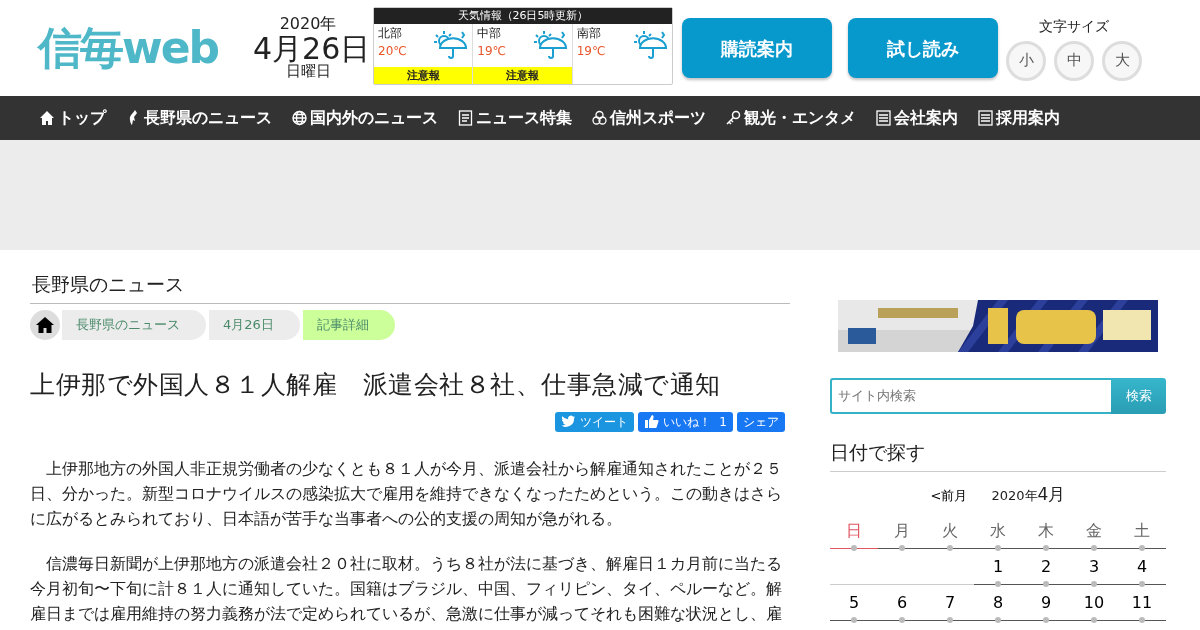  Describe the element at coordinates (406, 588) in the screenshot. I see `article-paragraph: 信濃毎日新聞が上伊那地方の派遣会社２０社に取材。うち８社が法に基づき、解雇日１カ月前に当たる今月初旬〜下旬に計８１人に通知していた。国籍はブラジル、中国、フィリピン、タイ、ペルーなど。解雇日までは雇用維持の努力義務が法で定められているが、急激に仕事が減ってそれも困難な状況とし、雇` at that location.